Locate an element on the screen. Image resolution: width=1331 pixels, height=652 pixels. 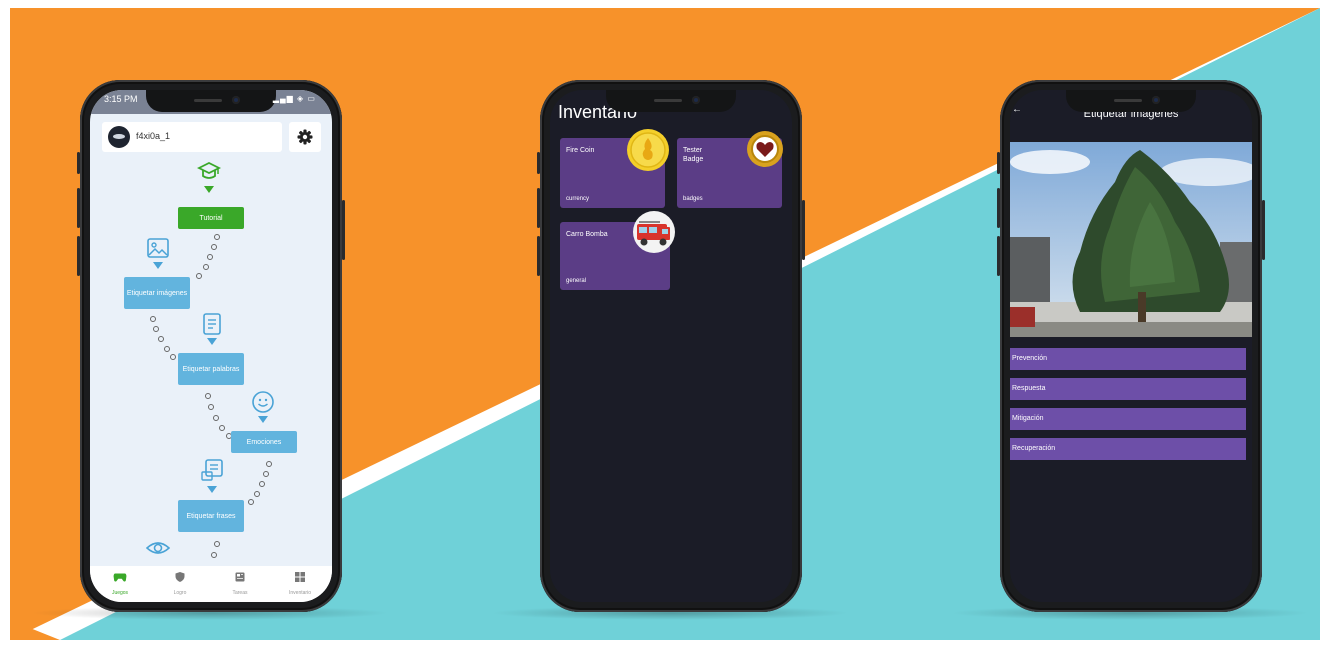
fire-coin-icon is located at coordinates (648, 150).